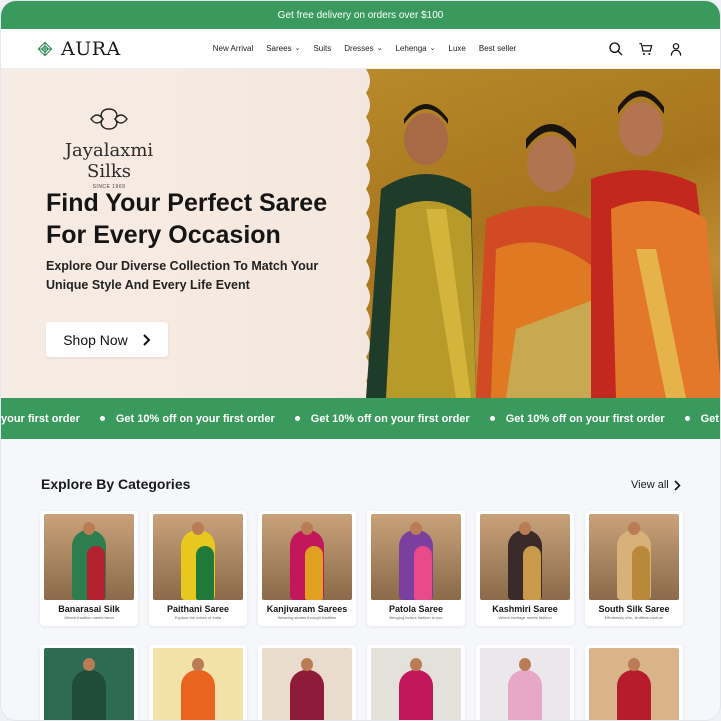 The image size is (721, 721). Describe the element at coordinates (307, 609) in the screenshot. I see `category-name: Kanjivaram Sarees` at that location.